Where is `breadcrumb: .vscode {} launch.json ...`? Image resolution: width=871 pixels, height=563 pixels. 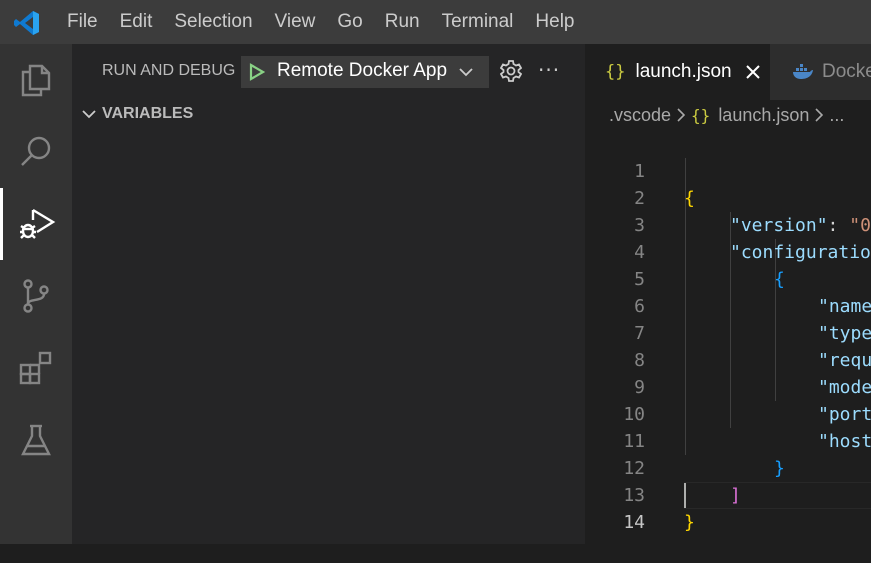 breadcrumb: .vscode {} launch.json ... is located at coordinates (728, 115).